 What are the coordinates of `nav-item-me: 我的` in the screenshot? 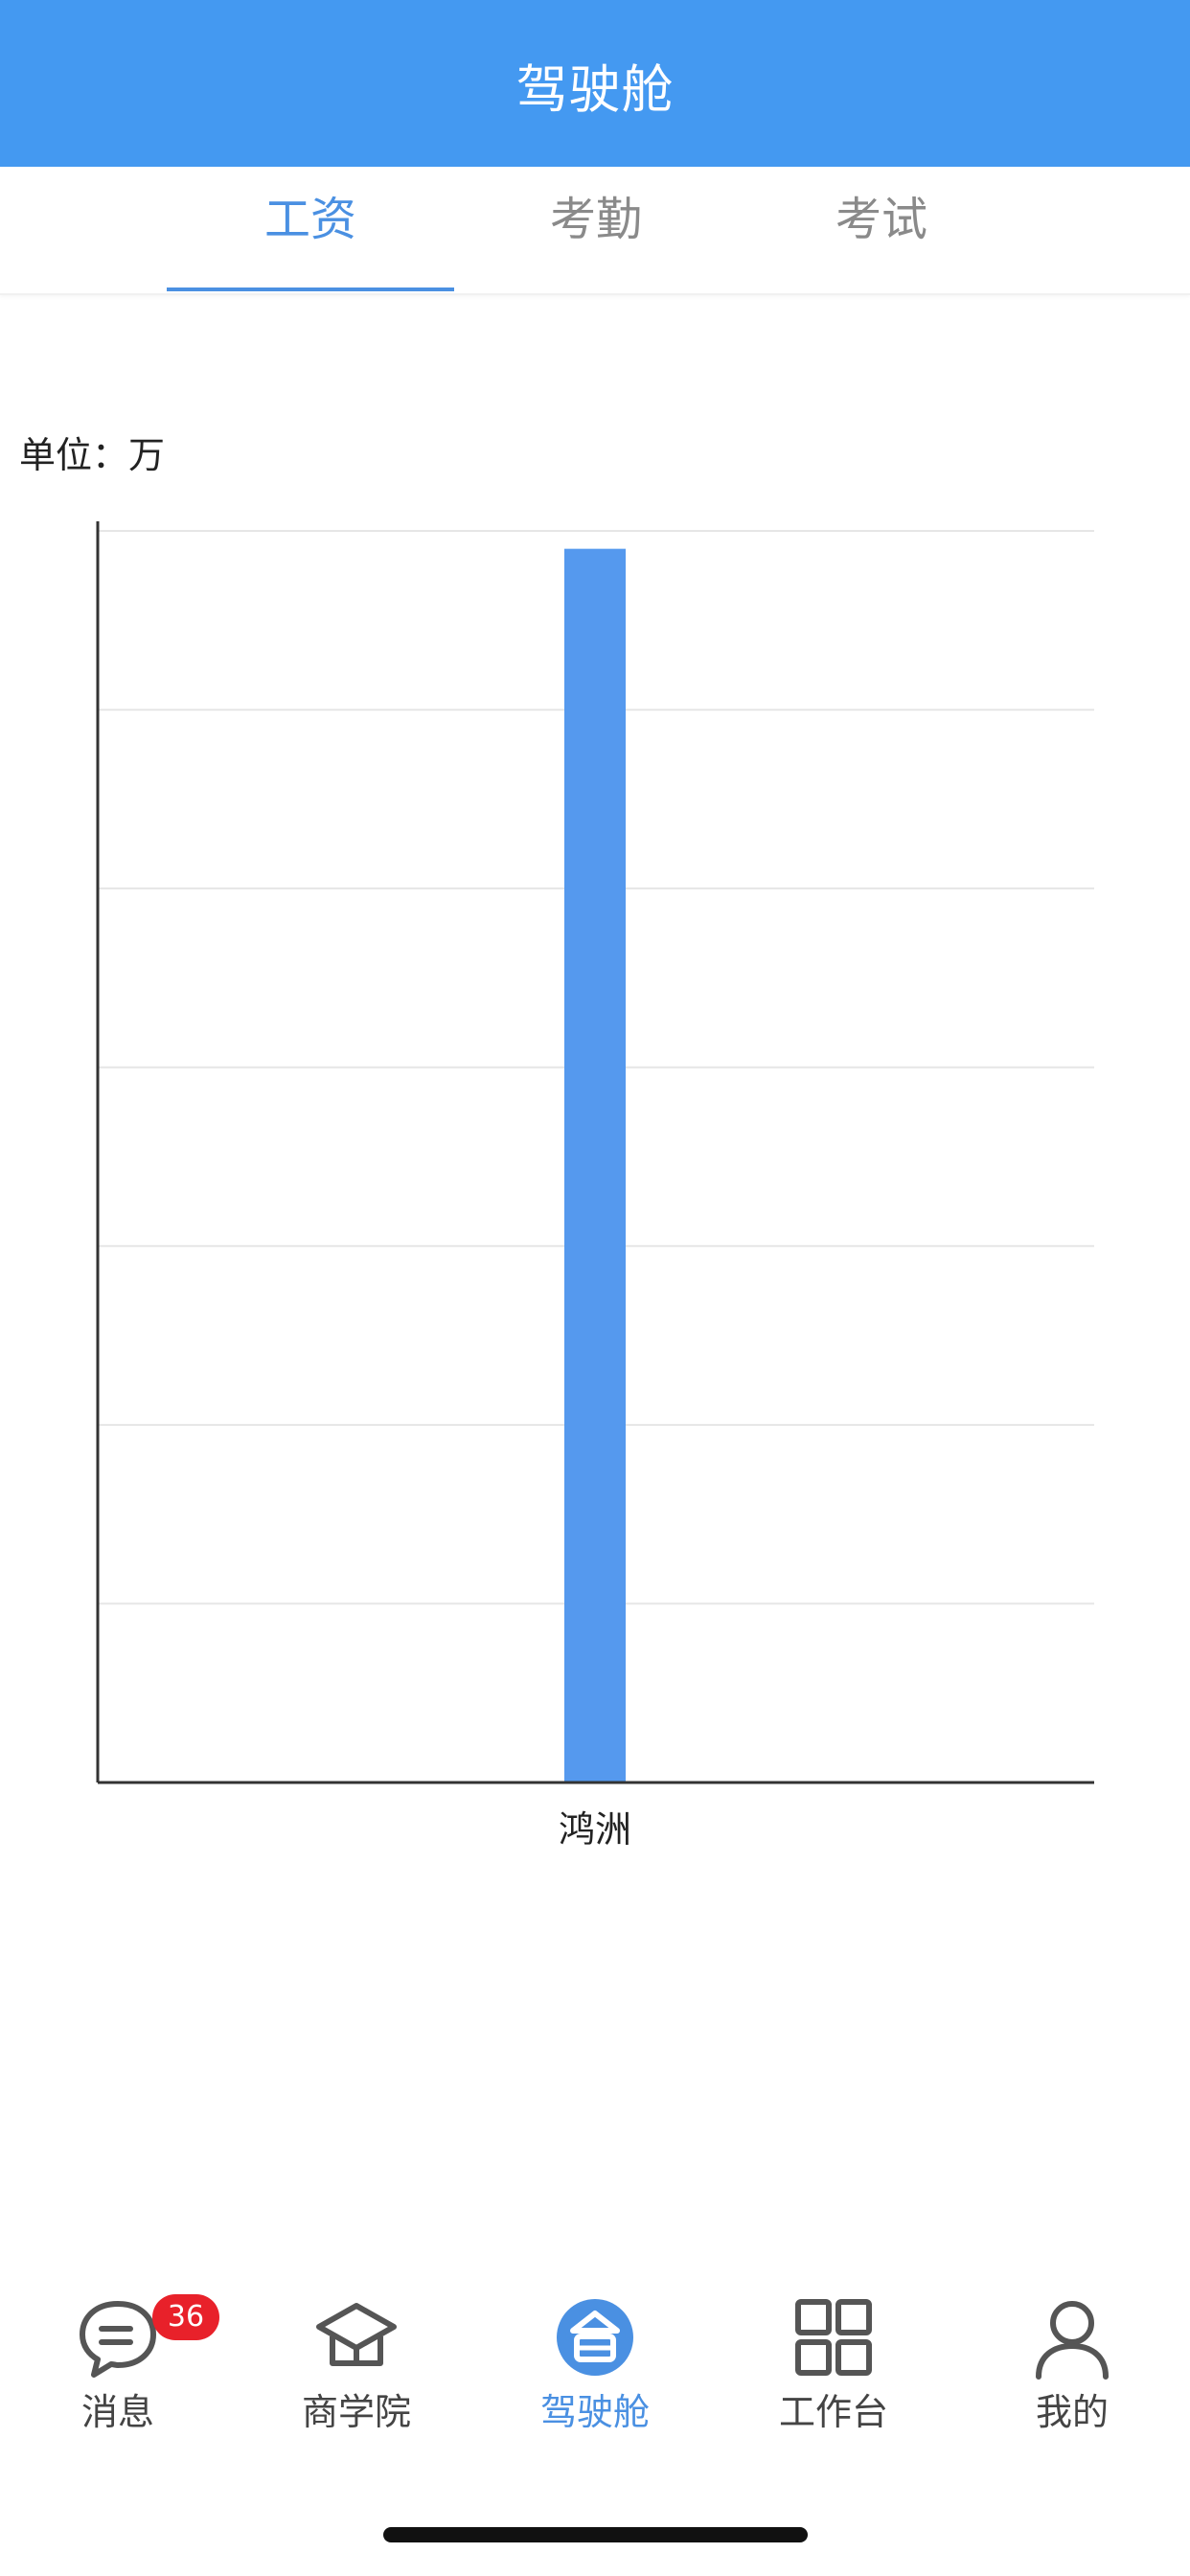 It's located at (1072, 2367).